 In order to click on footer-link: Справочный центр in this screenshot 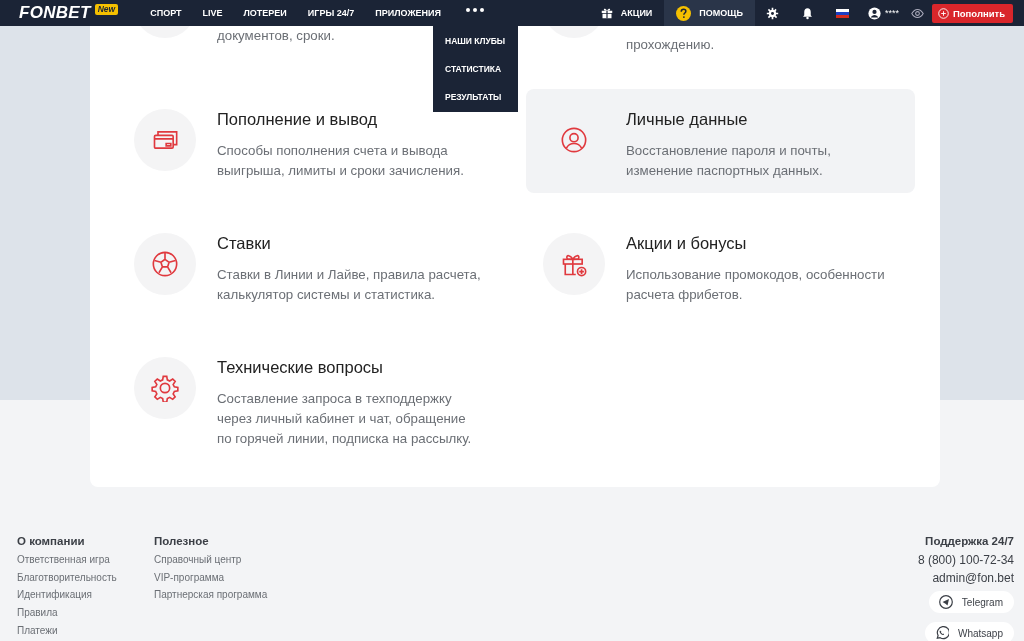, I will do `click(222, 560)`.